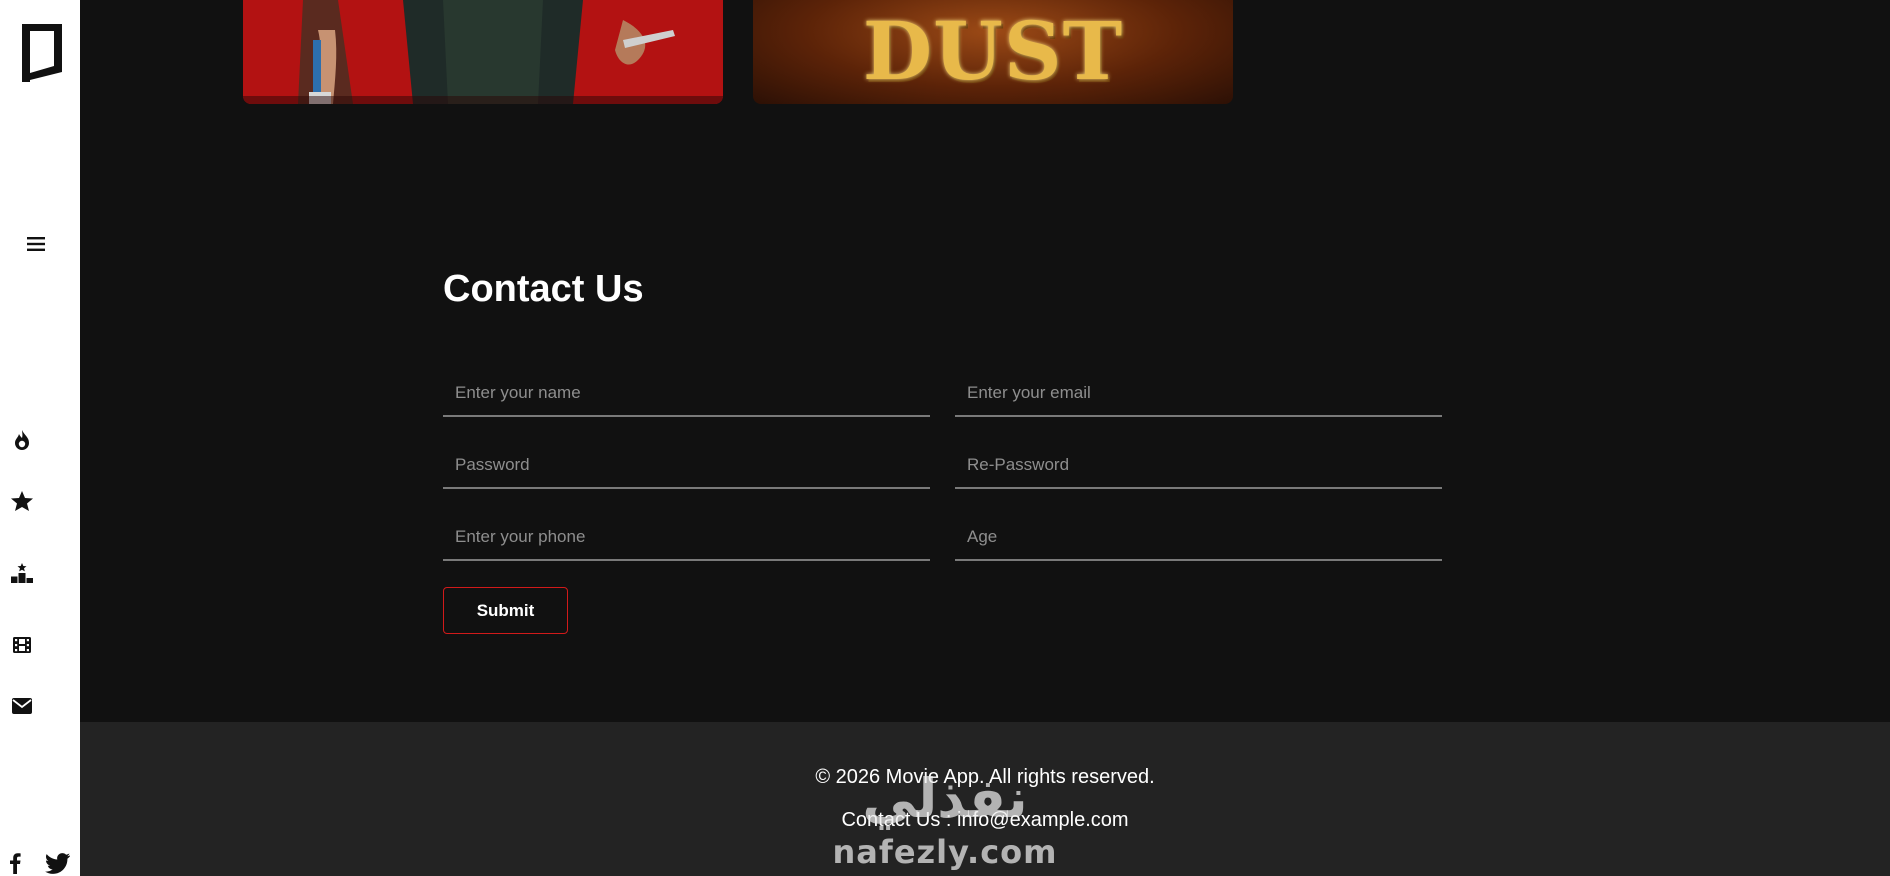 Image resolution: width=1890 pixels, height=876 pixels. What do you see at coordinates (686, 538) in the screenshot?
I see `phone-input` at bounding box center [686, 538].